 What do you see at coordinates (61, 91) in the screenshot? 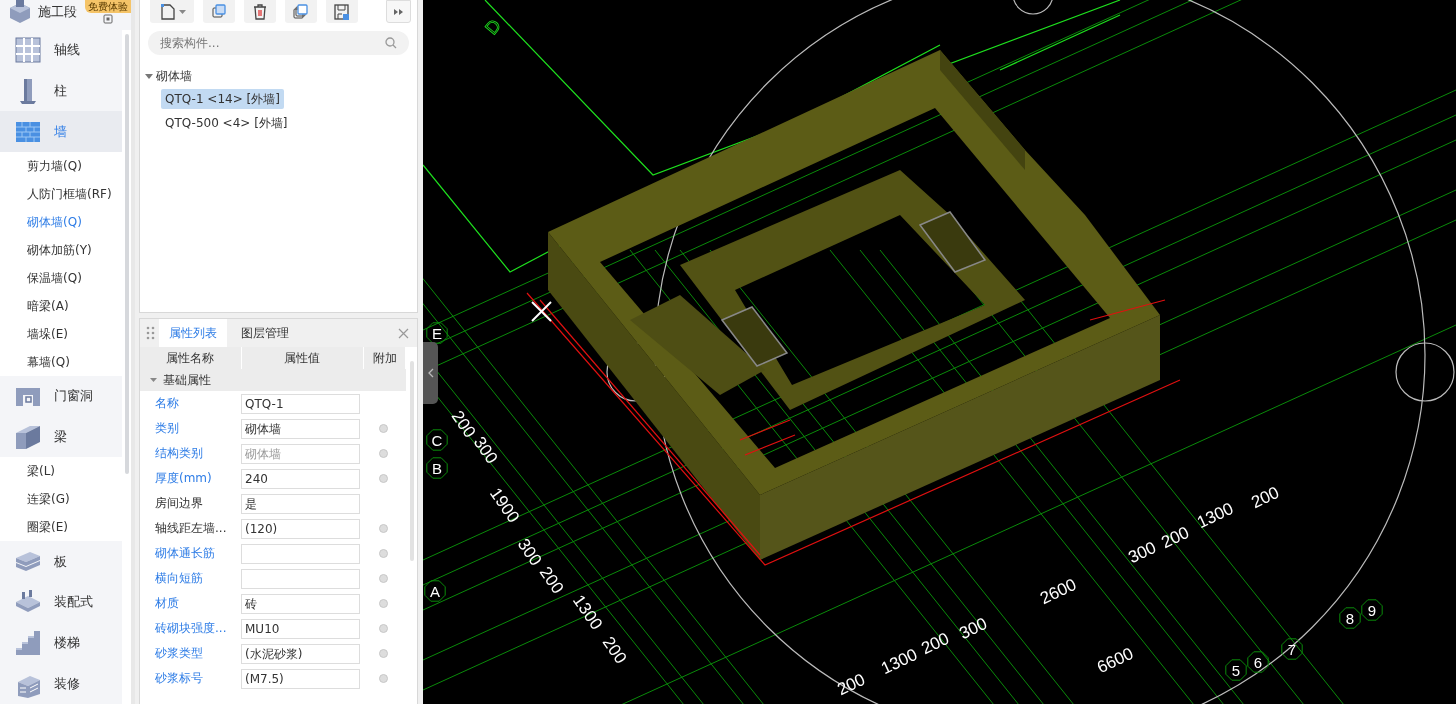
I see `sidebar-item: 柱` at bounding box center [61, 91].